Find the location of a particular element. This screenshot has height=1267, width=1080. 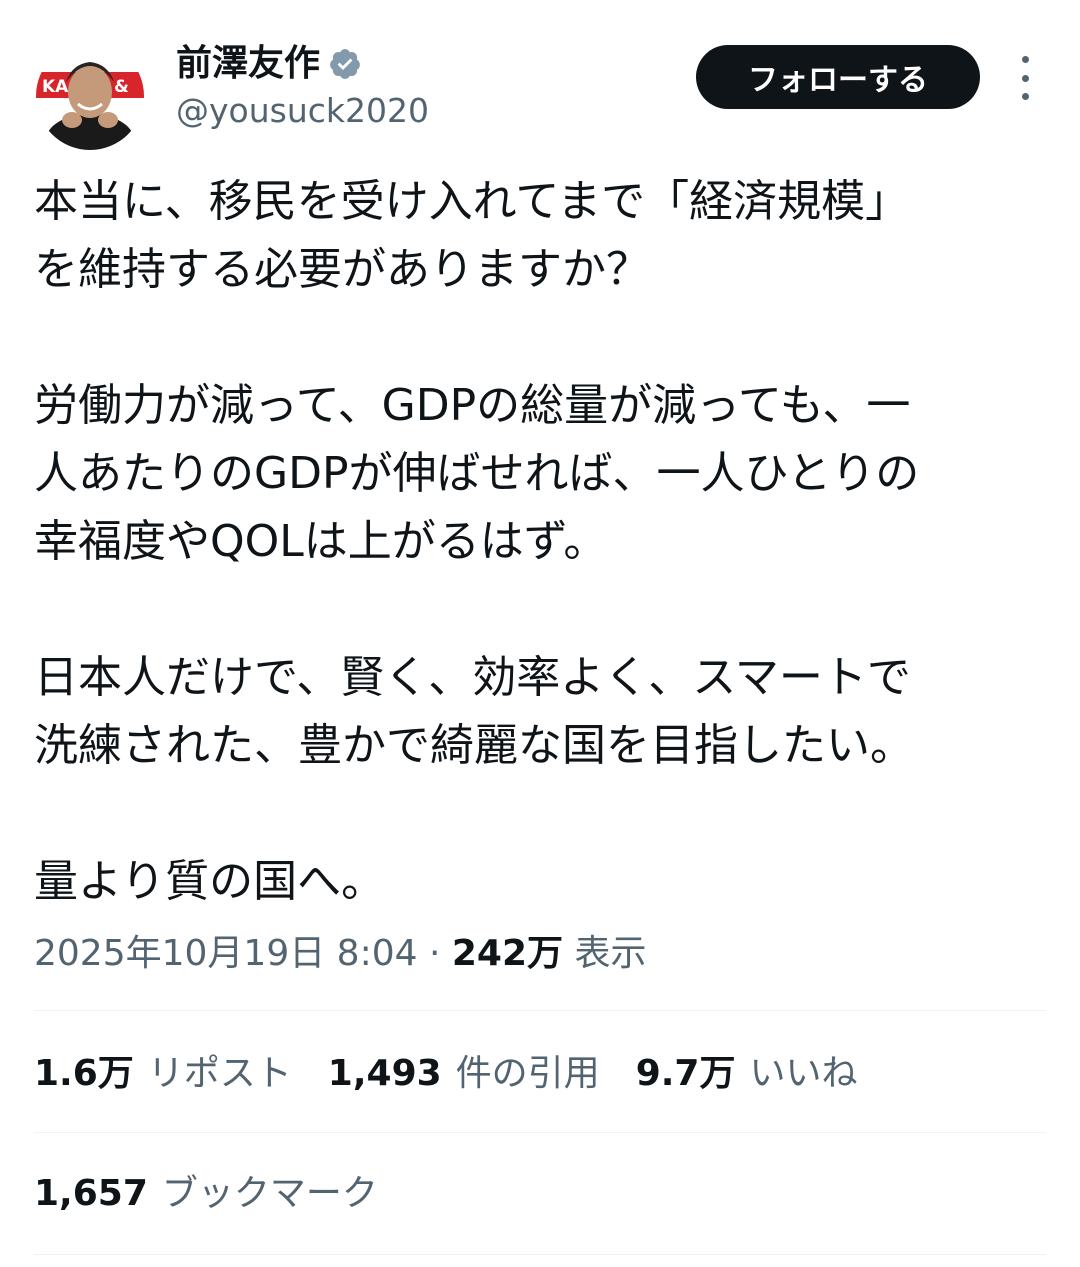

display-name: 前澤友作 is located at coordinates (248, 64).